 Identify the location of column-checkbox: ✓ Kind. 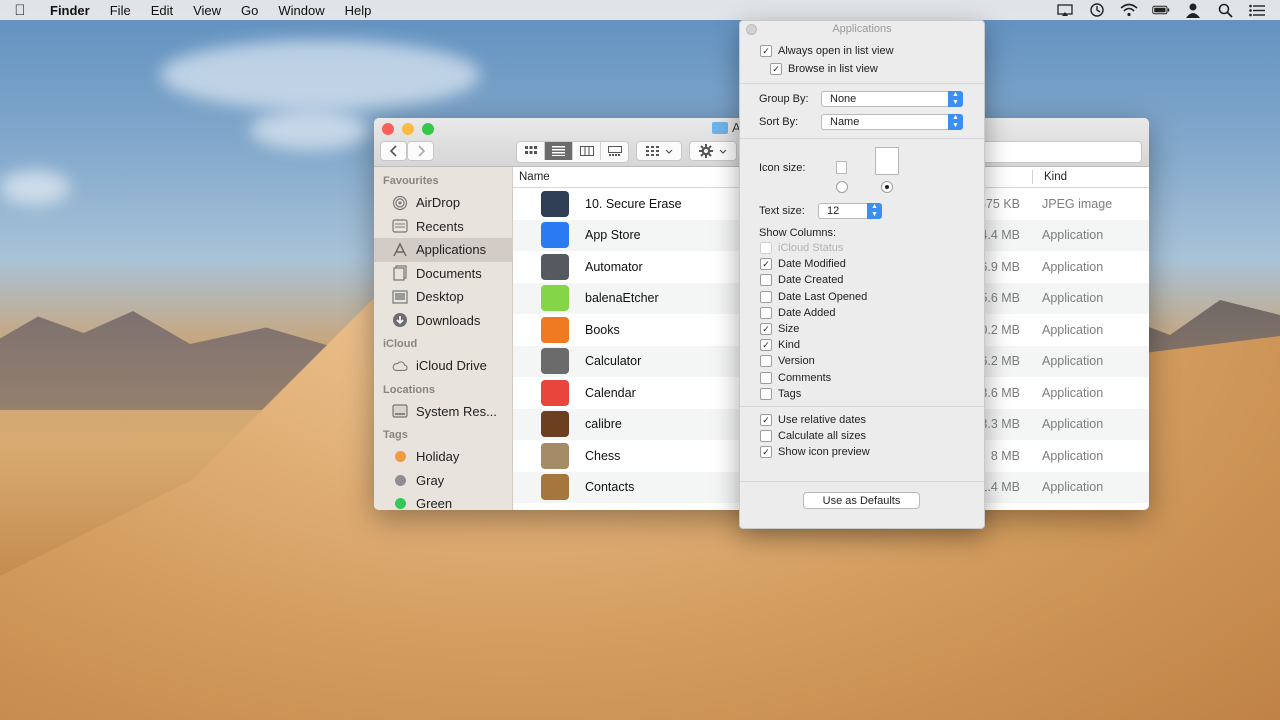
(780, 345).